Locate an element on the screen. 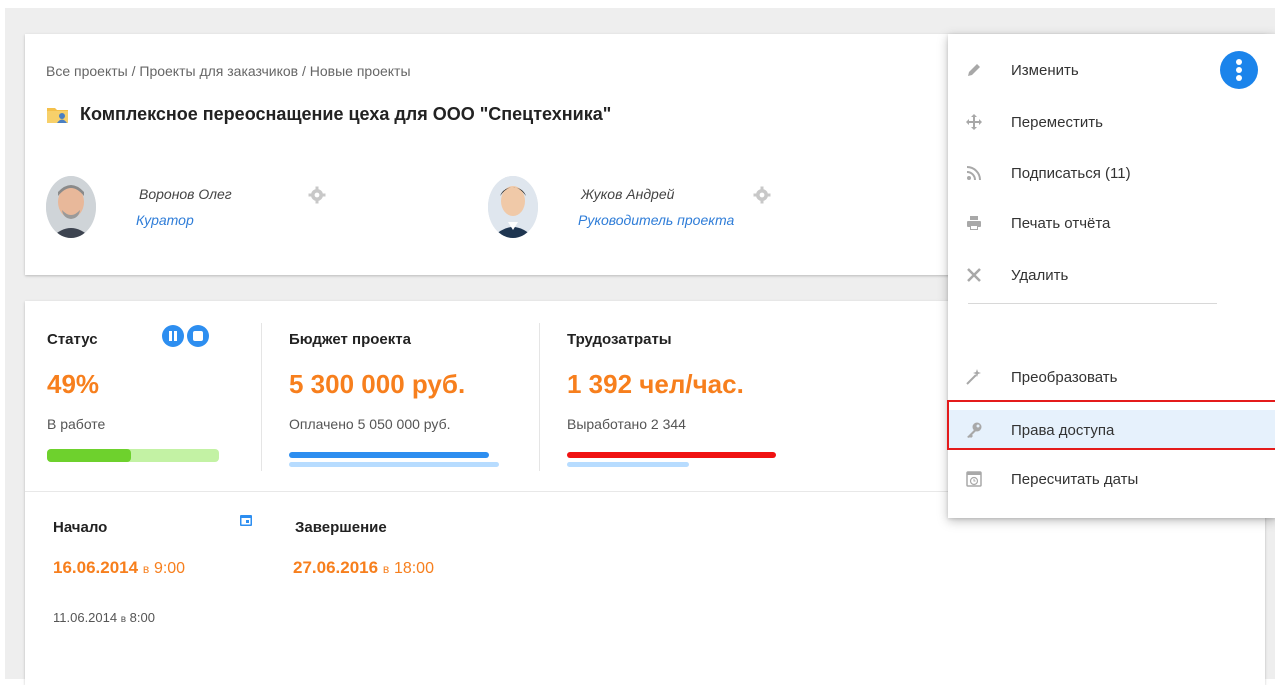 The width and height of the screenshot is (1275, 685). menu-divider is located at coordinates (1092, 303).